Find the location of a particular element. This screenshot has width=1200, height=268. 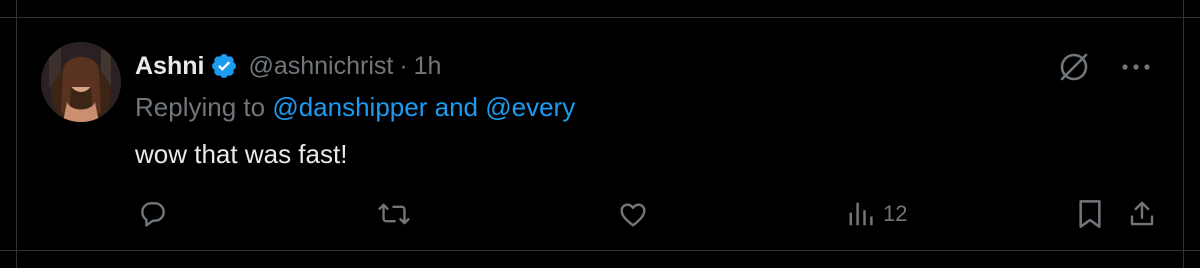

share-icon is located at coordinates (1142, 213).